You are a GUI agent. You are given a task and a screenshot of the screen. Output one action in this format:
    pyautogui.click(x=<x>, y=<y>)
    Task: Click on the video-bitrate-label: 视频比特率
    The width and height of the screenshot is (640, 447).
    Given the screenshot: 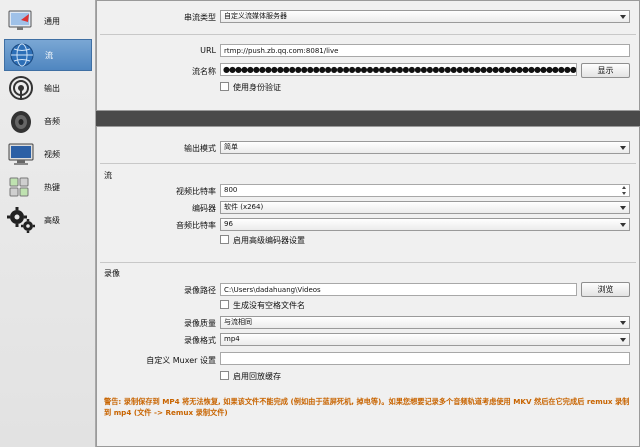 What is the action you would take?
    pyautogui.click(x=196, y=191)
    